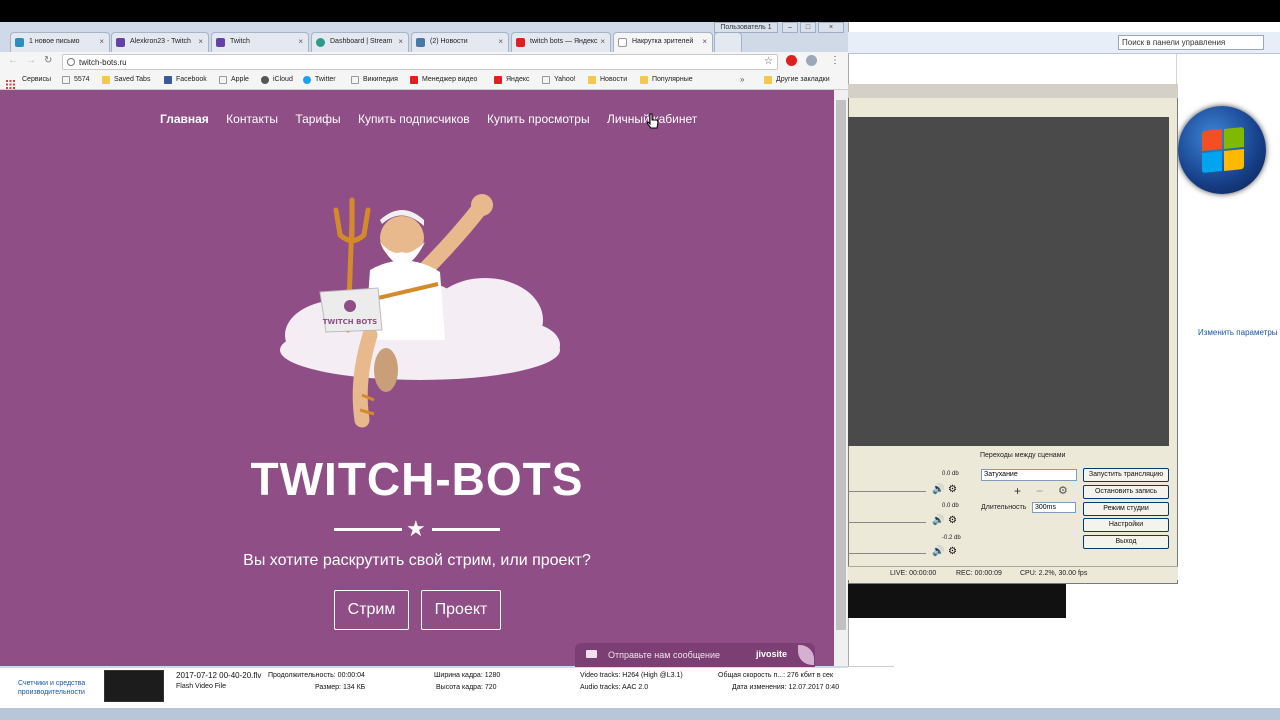 This screenshot has height=720, width=1280. What do you see at coordinates (460, 42) in the screenshot?
I see `tab-news: (2) Новости ×` at bounding box center [460, 42].